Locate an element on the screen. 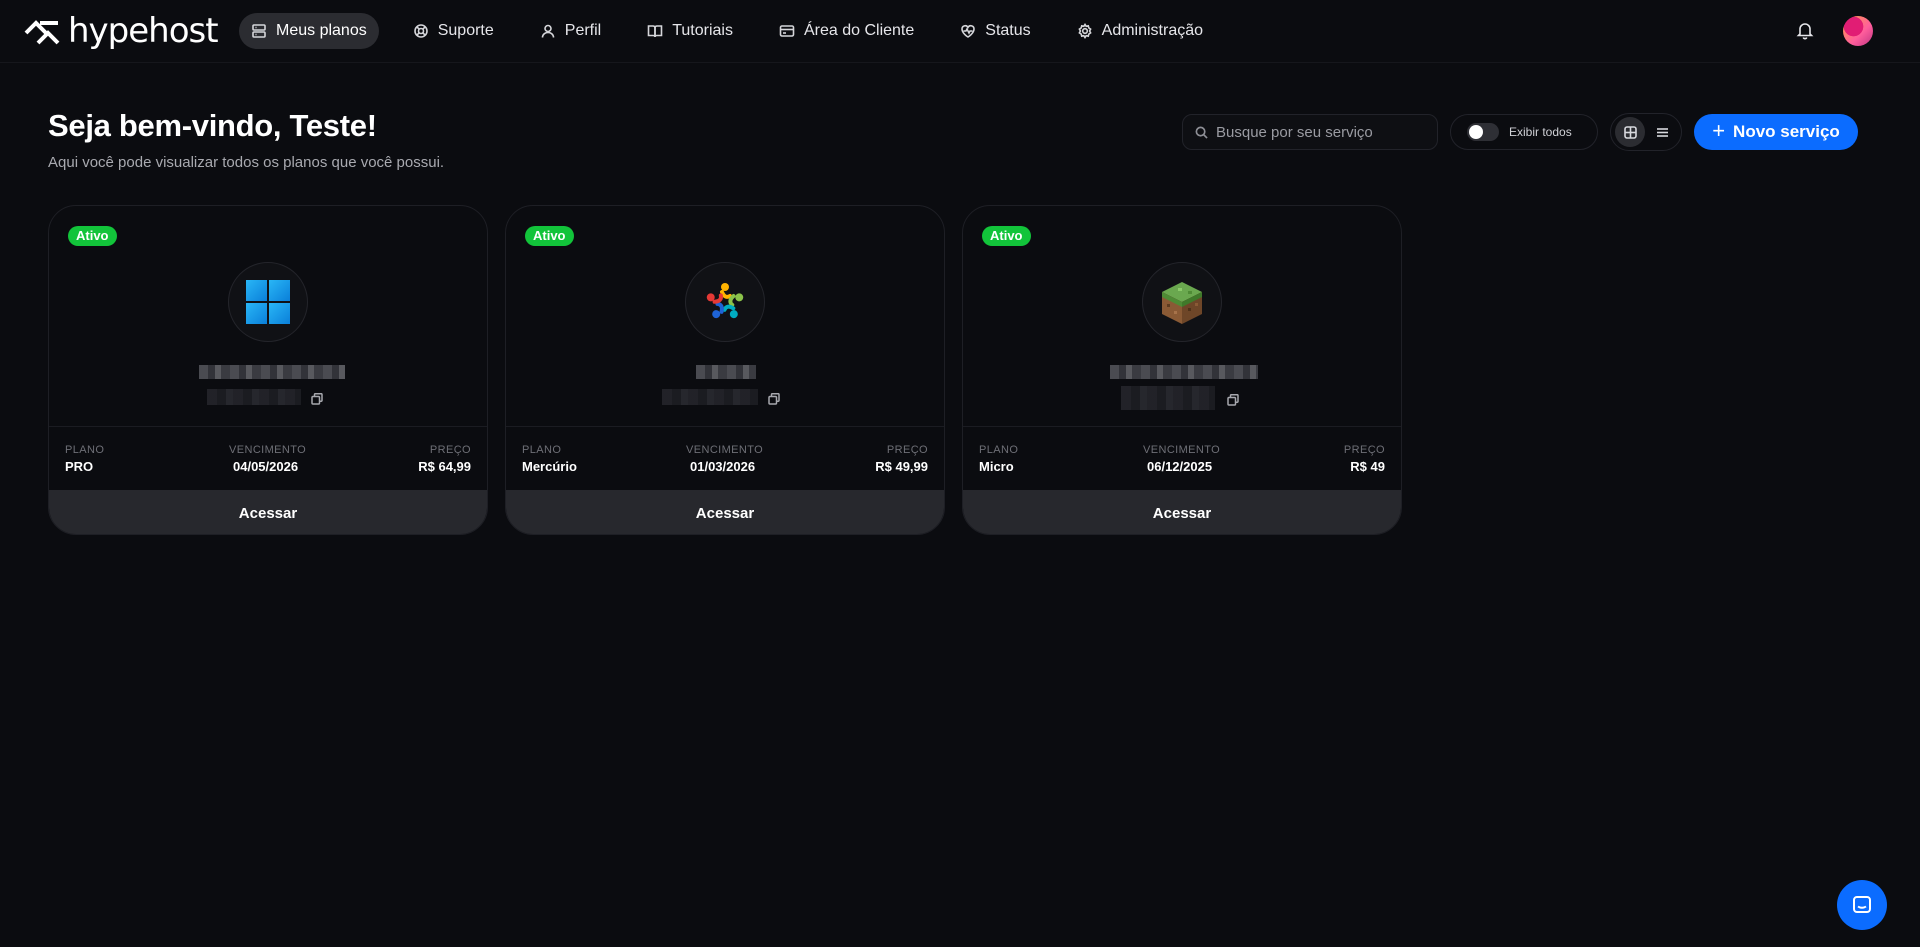  nav-item-administracao: Administração is located at coordinates (1140, 31).